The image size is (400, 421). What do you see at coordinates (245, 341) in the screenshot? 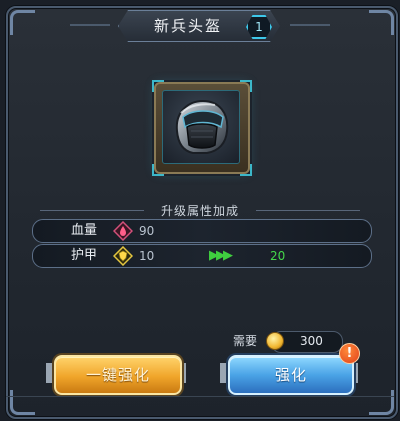
I see `cost-label: 需要` at bounding box center [245, 341].